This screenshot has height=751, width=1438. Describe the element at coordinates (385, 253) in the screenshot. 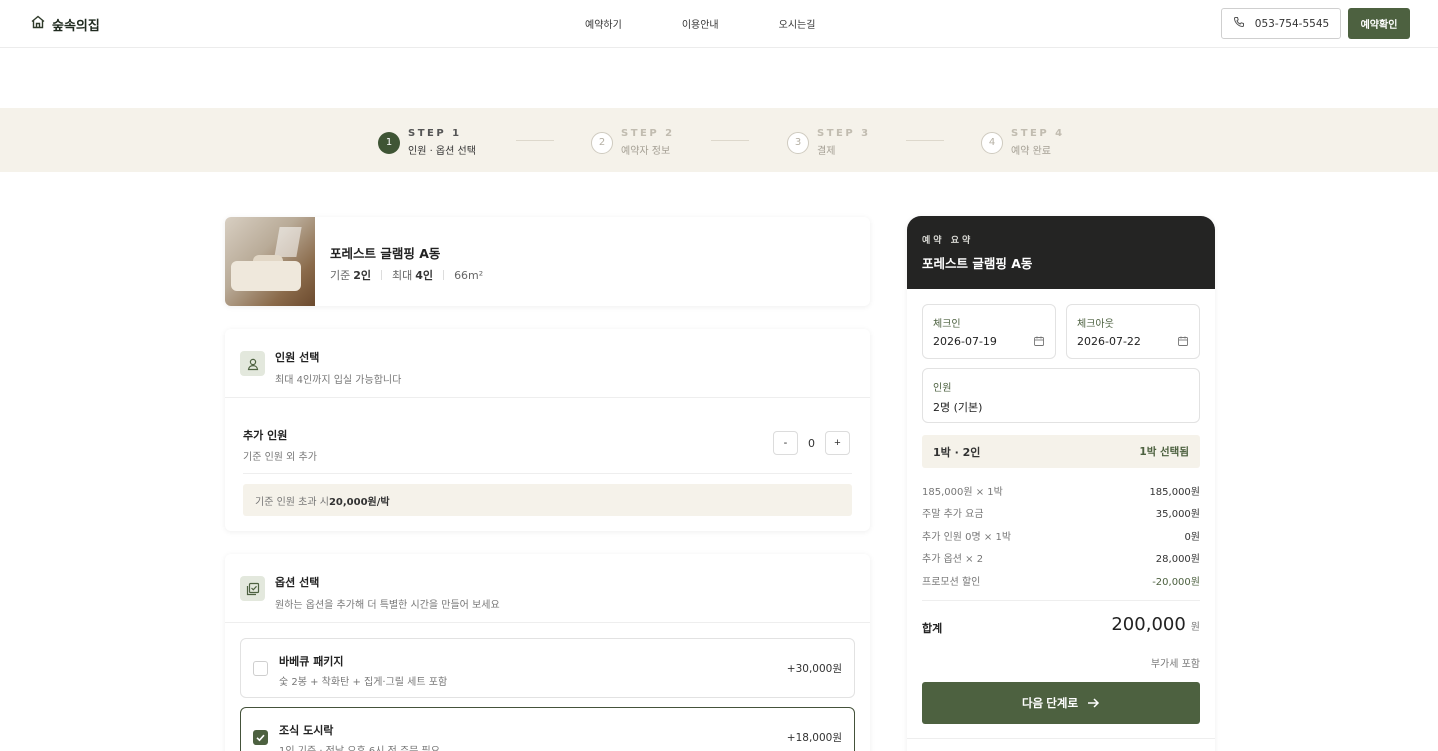

I see `room-title: 포레스트 글램핑 A동` at that location.